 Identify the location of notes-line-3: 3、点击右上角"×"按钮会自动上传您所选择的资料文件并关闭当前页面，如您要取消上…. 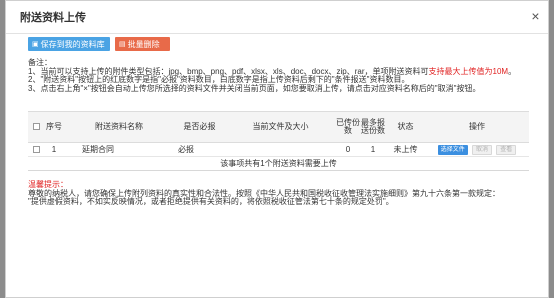
(254, 88).